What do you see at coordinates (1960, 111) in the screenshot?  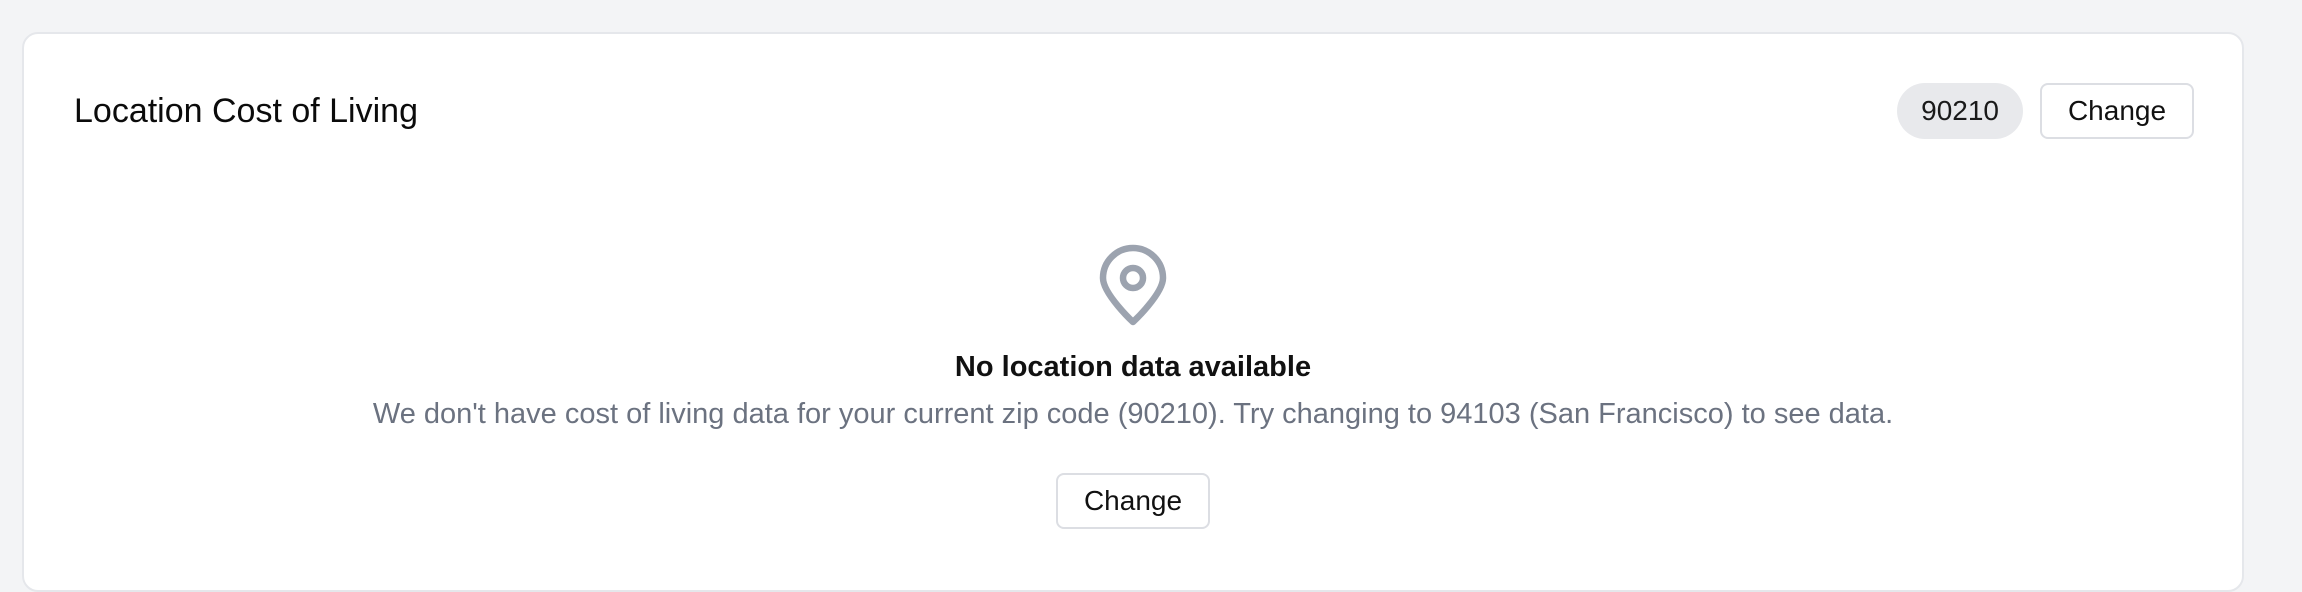 I see `zip-code-badge: 90210` at bounding box center [1960, 111].